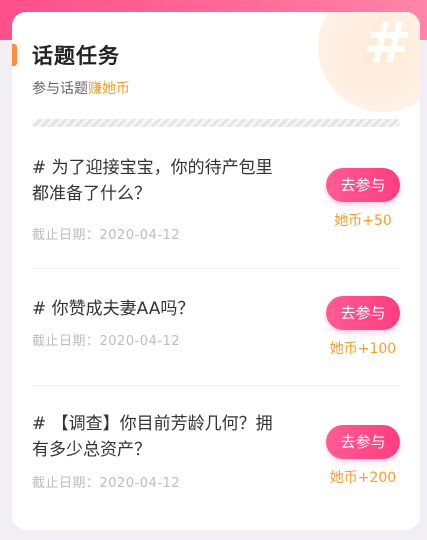 Image resolution: width=427 pixels, height=540 pixels. I want to click on topic-title-line: # 为了迎接宝宝，你的待产包里, so click(152, 168).